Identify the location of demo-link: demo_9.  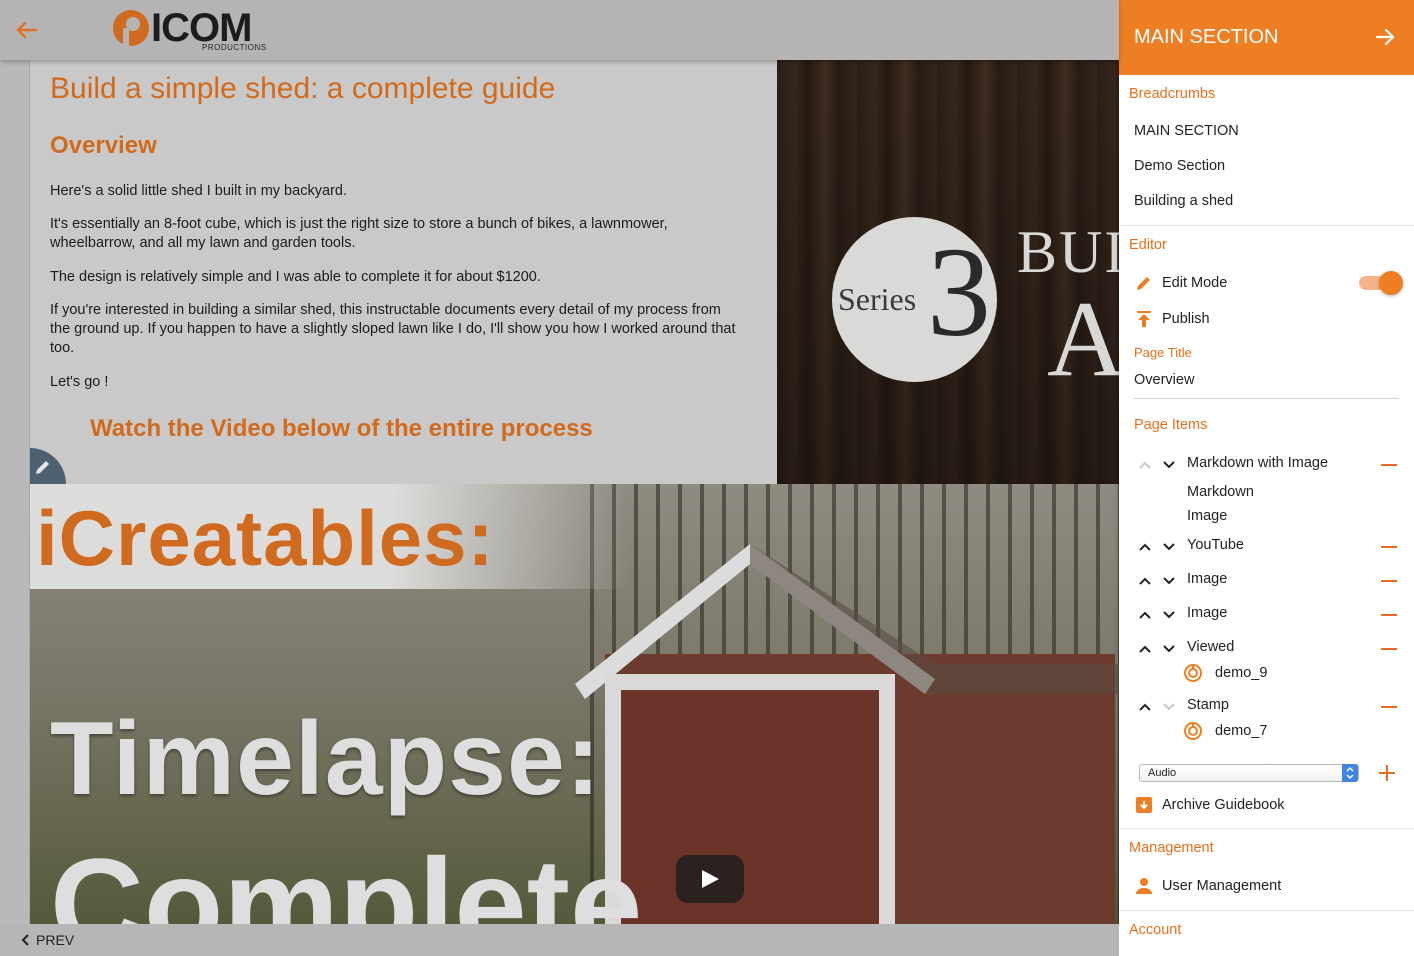
(1225, 673).